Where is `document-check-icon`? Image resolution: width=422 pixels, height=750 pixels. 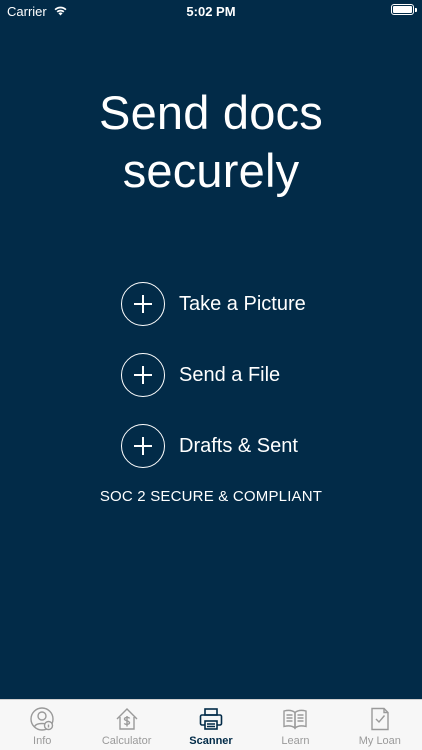 document-check-icon is located at coordinates (380, 719).